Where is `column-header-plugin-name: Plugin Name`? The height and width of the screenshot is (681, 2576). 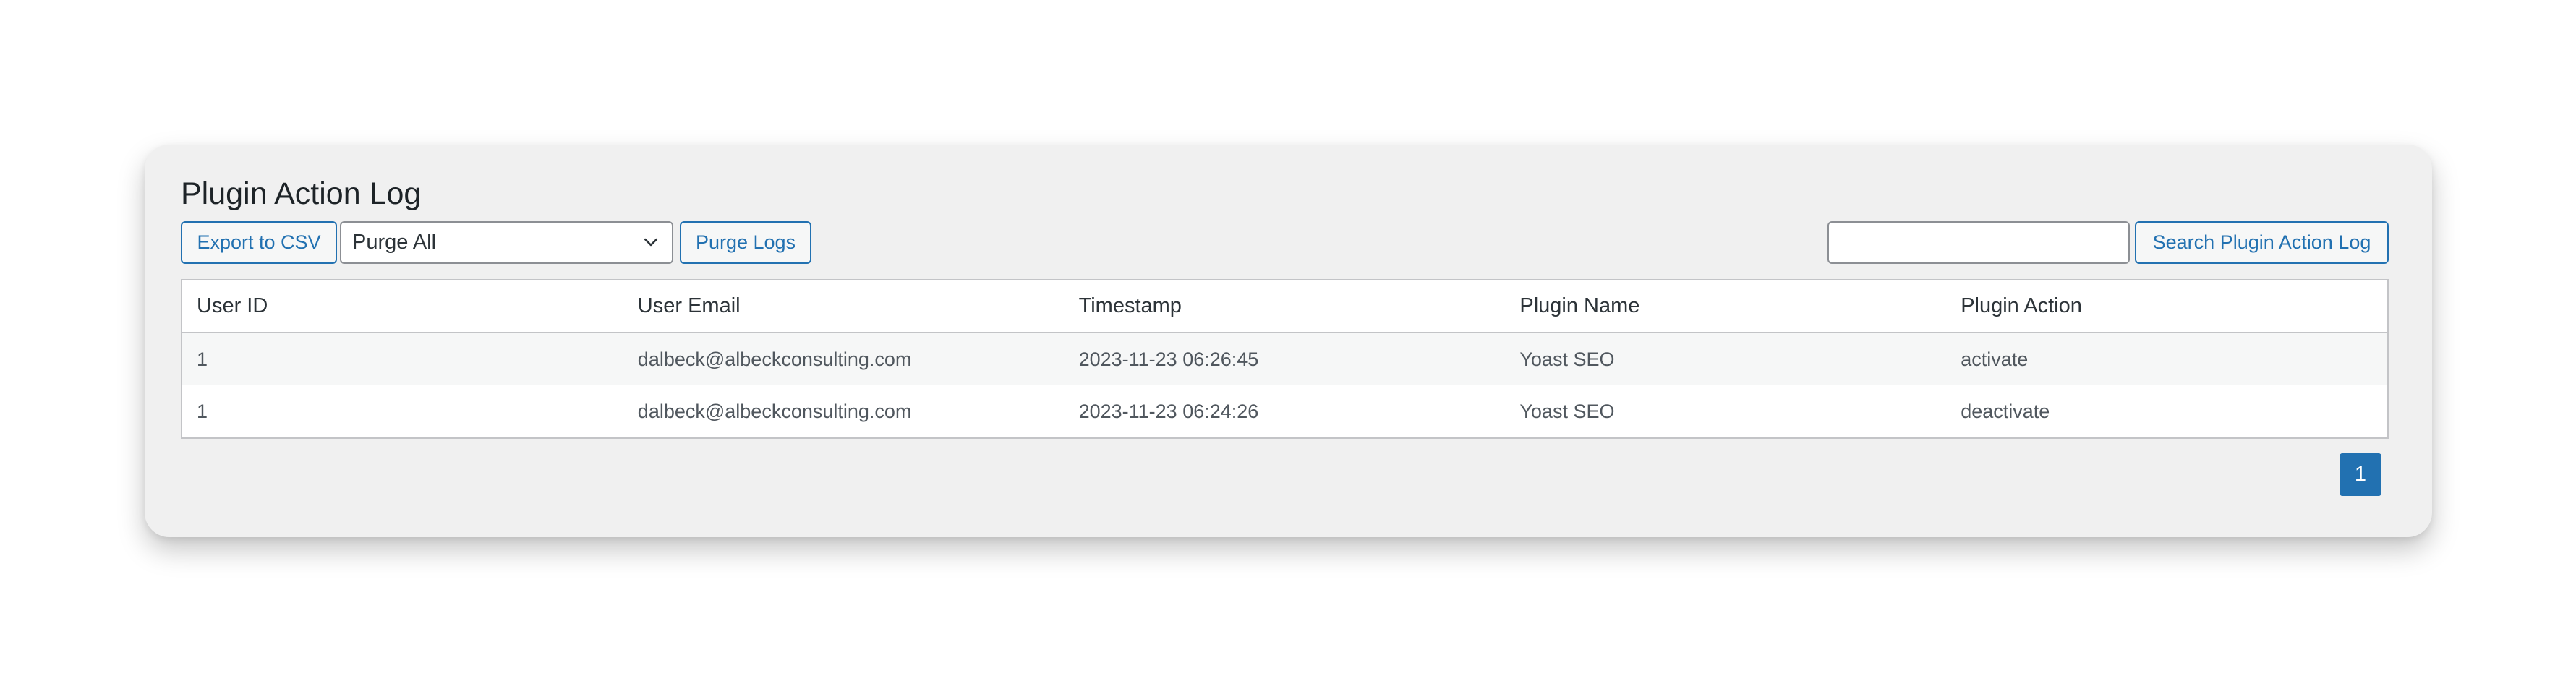 column-header-plugin-name: Plugin Name is located at coordinates (1725, 306).